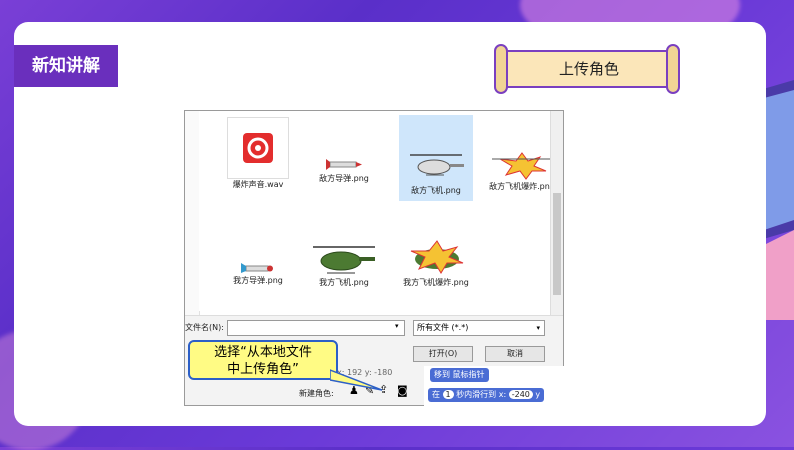 The image size is (794, 450). What do you see at coordinates (263, 369) in the screenshot?
I see `callout-line-2: 中上传角色”` at bounding box center [263, 369].